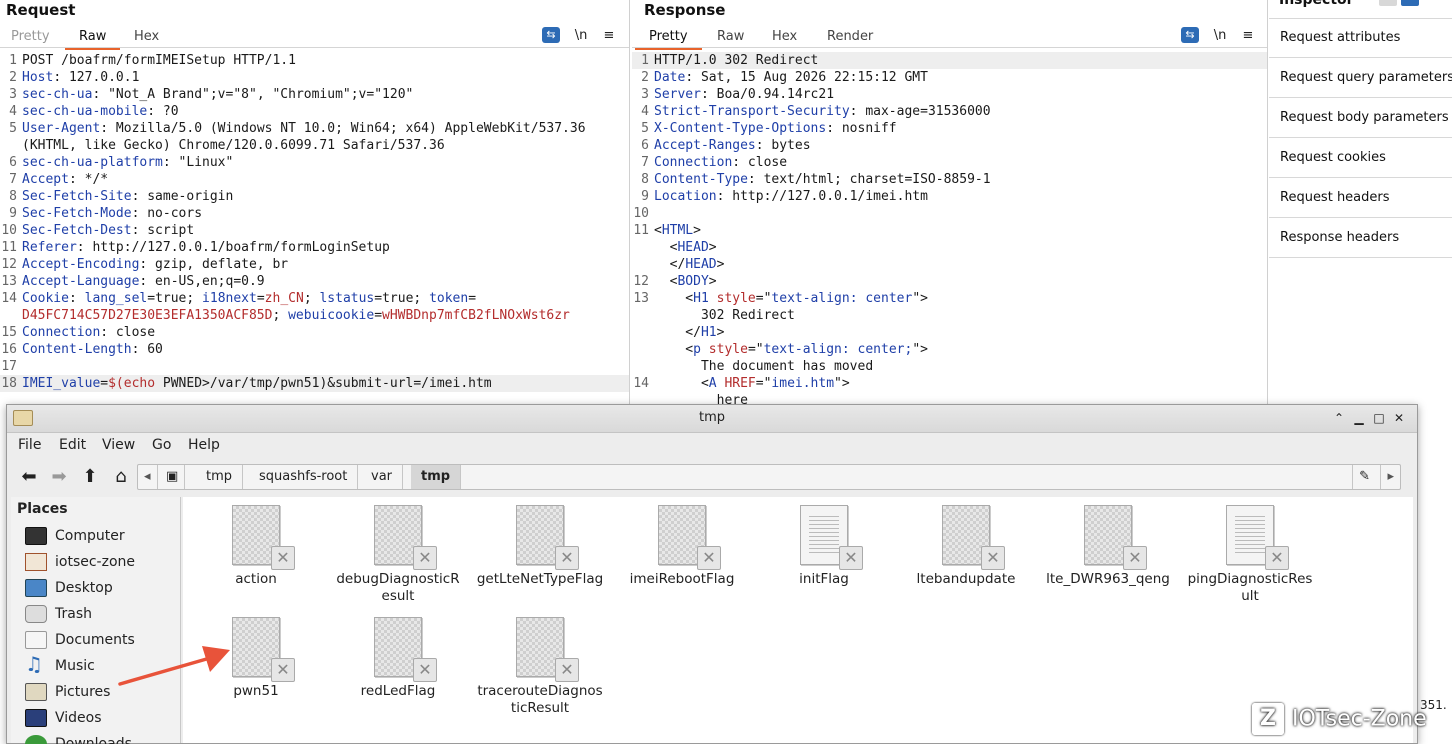  Describe the element at coordinates (29, 477) in the screenshot. I see `back-arrow-icon: ⬅` at that location.